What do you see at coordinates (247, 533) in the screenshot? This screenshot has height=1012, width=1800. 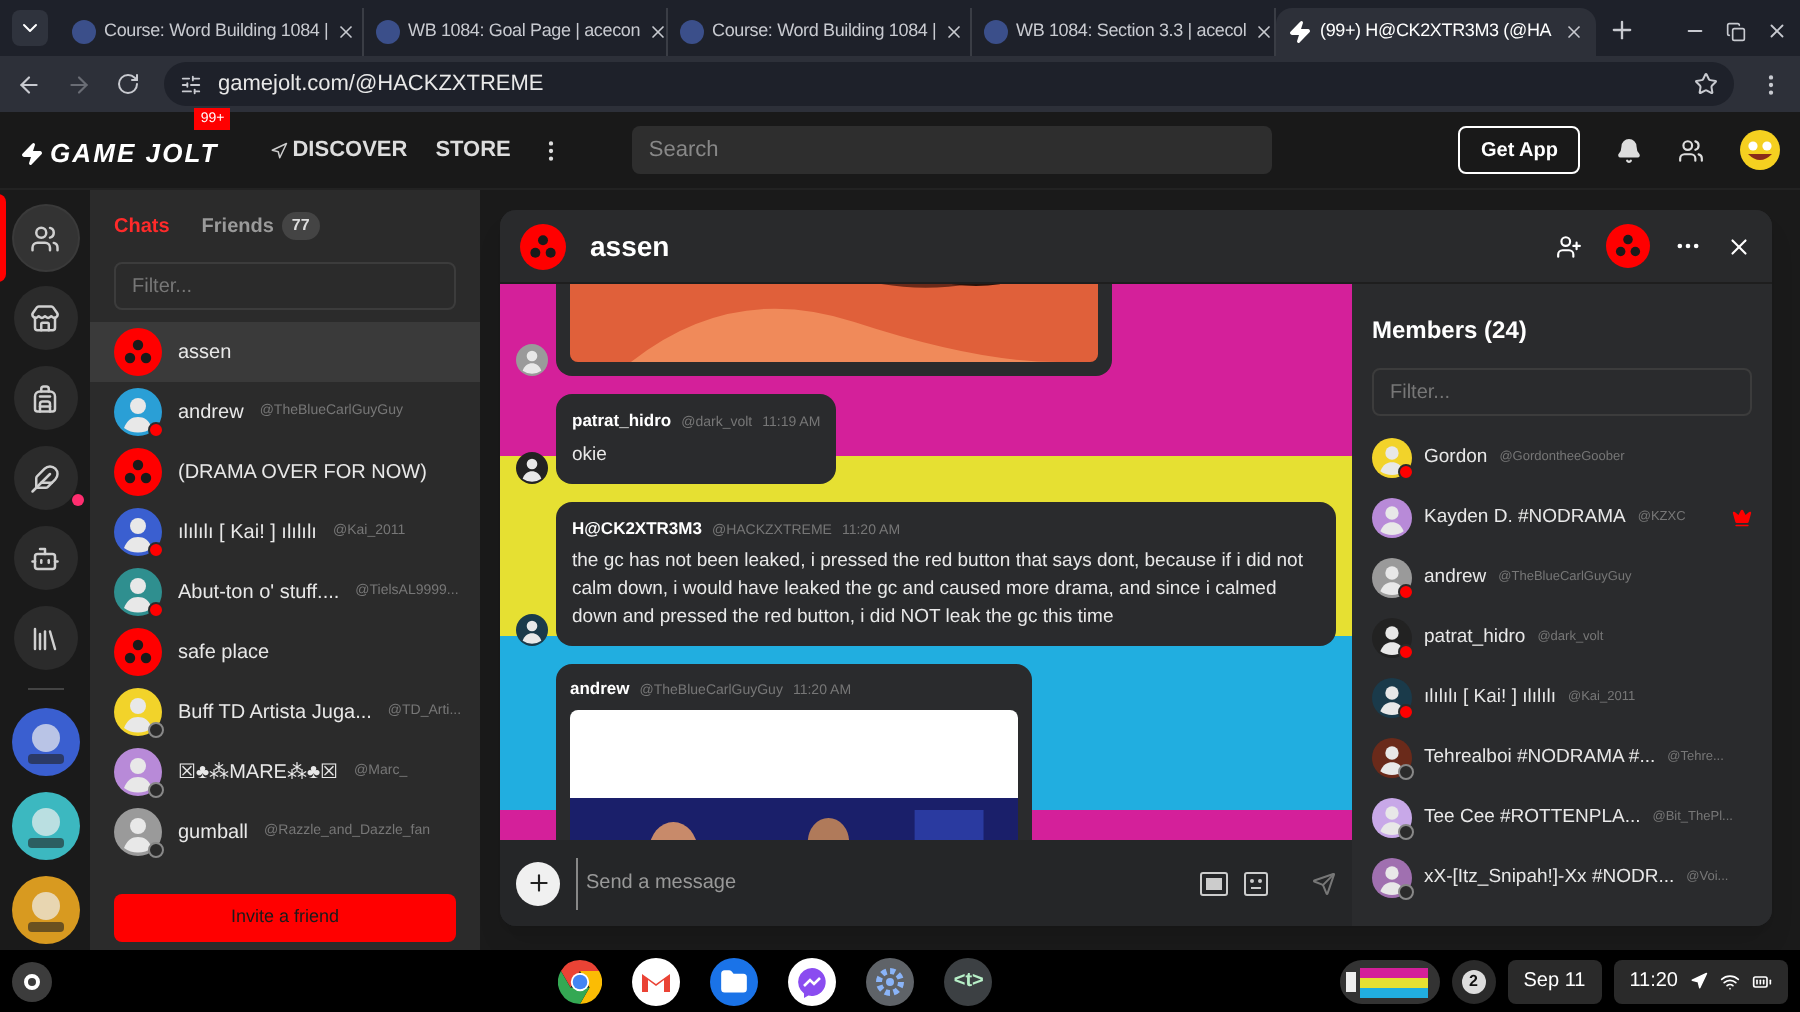 I see `chat-name: ılılılı [ Kai! ] ılılılı` at bounding box center [247, 533].